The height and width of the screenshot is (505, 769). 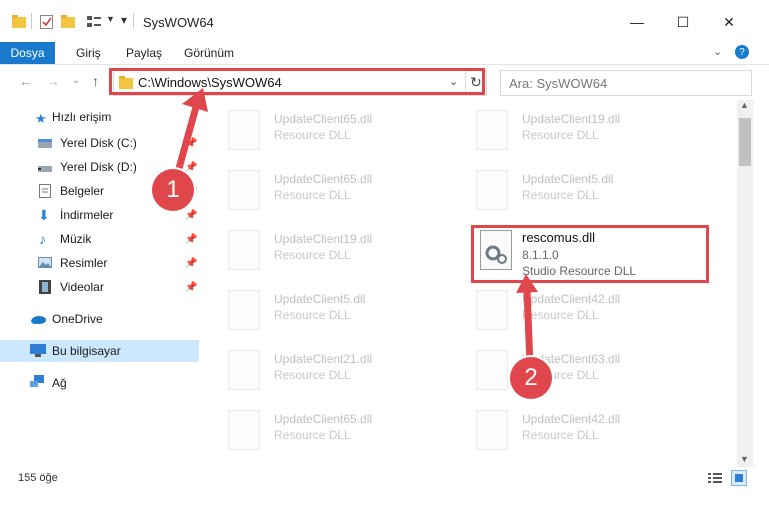 I want to click on step-1-badge: 1, so click(x=173, y=190).